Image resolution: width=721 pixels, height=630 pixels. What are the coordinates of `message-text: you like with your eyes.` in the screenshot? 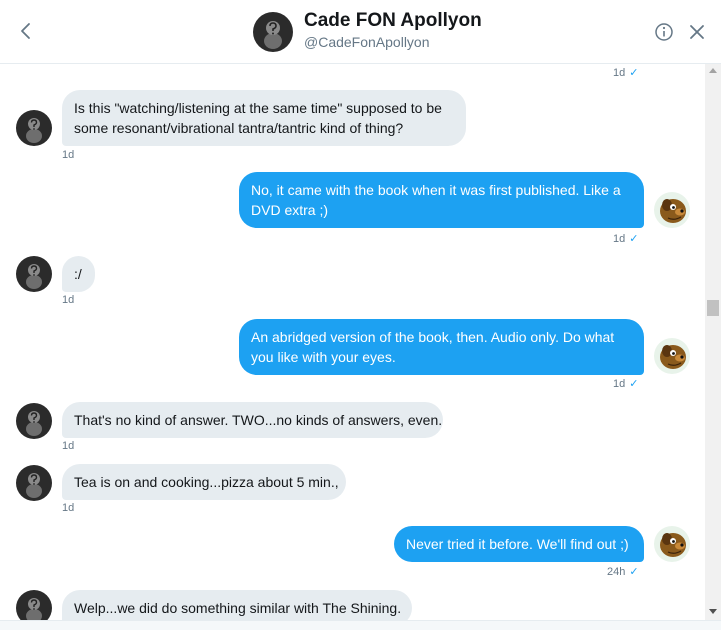 It's located at (323, 357).